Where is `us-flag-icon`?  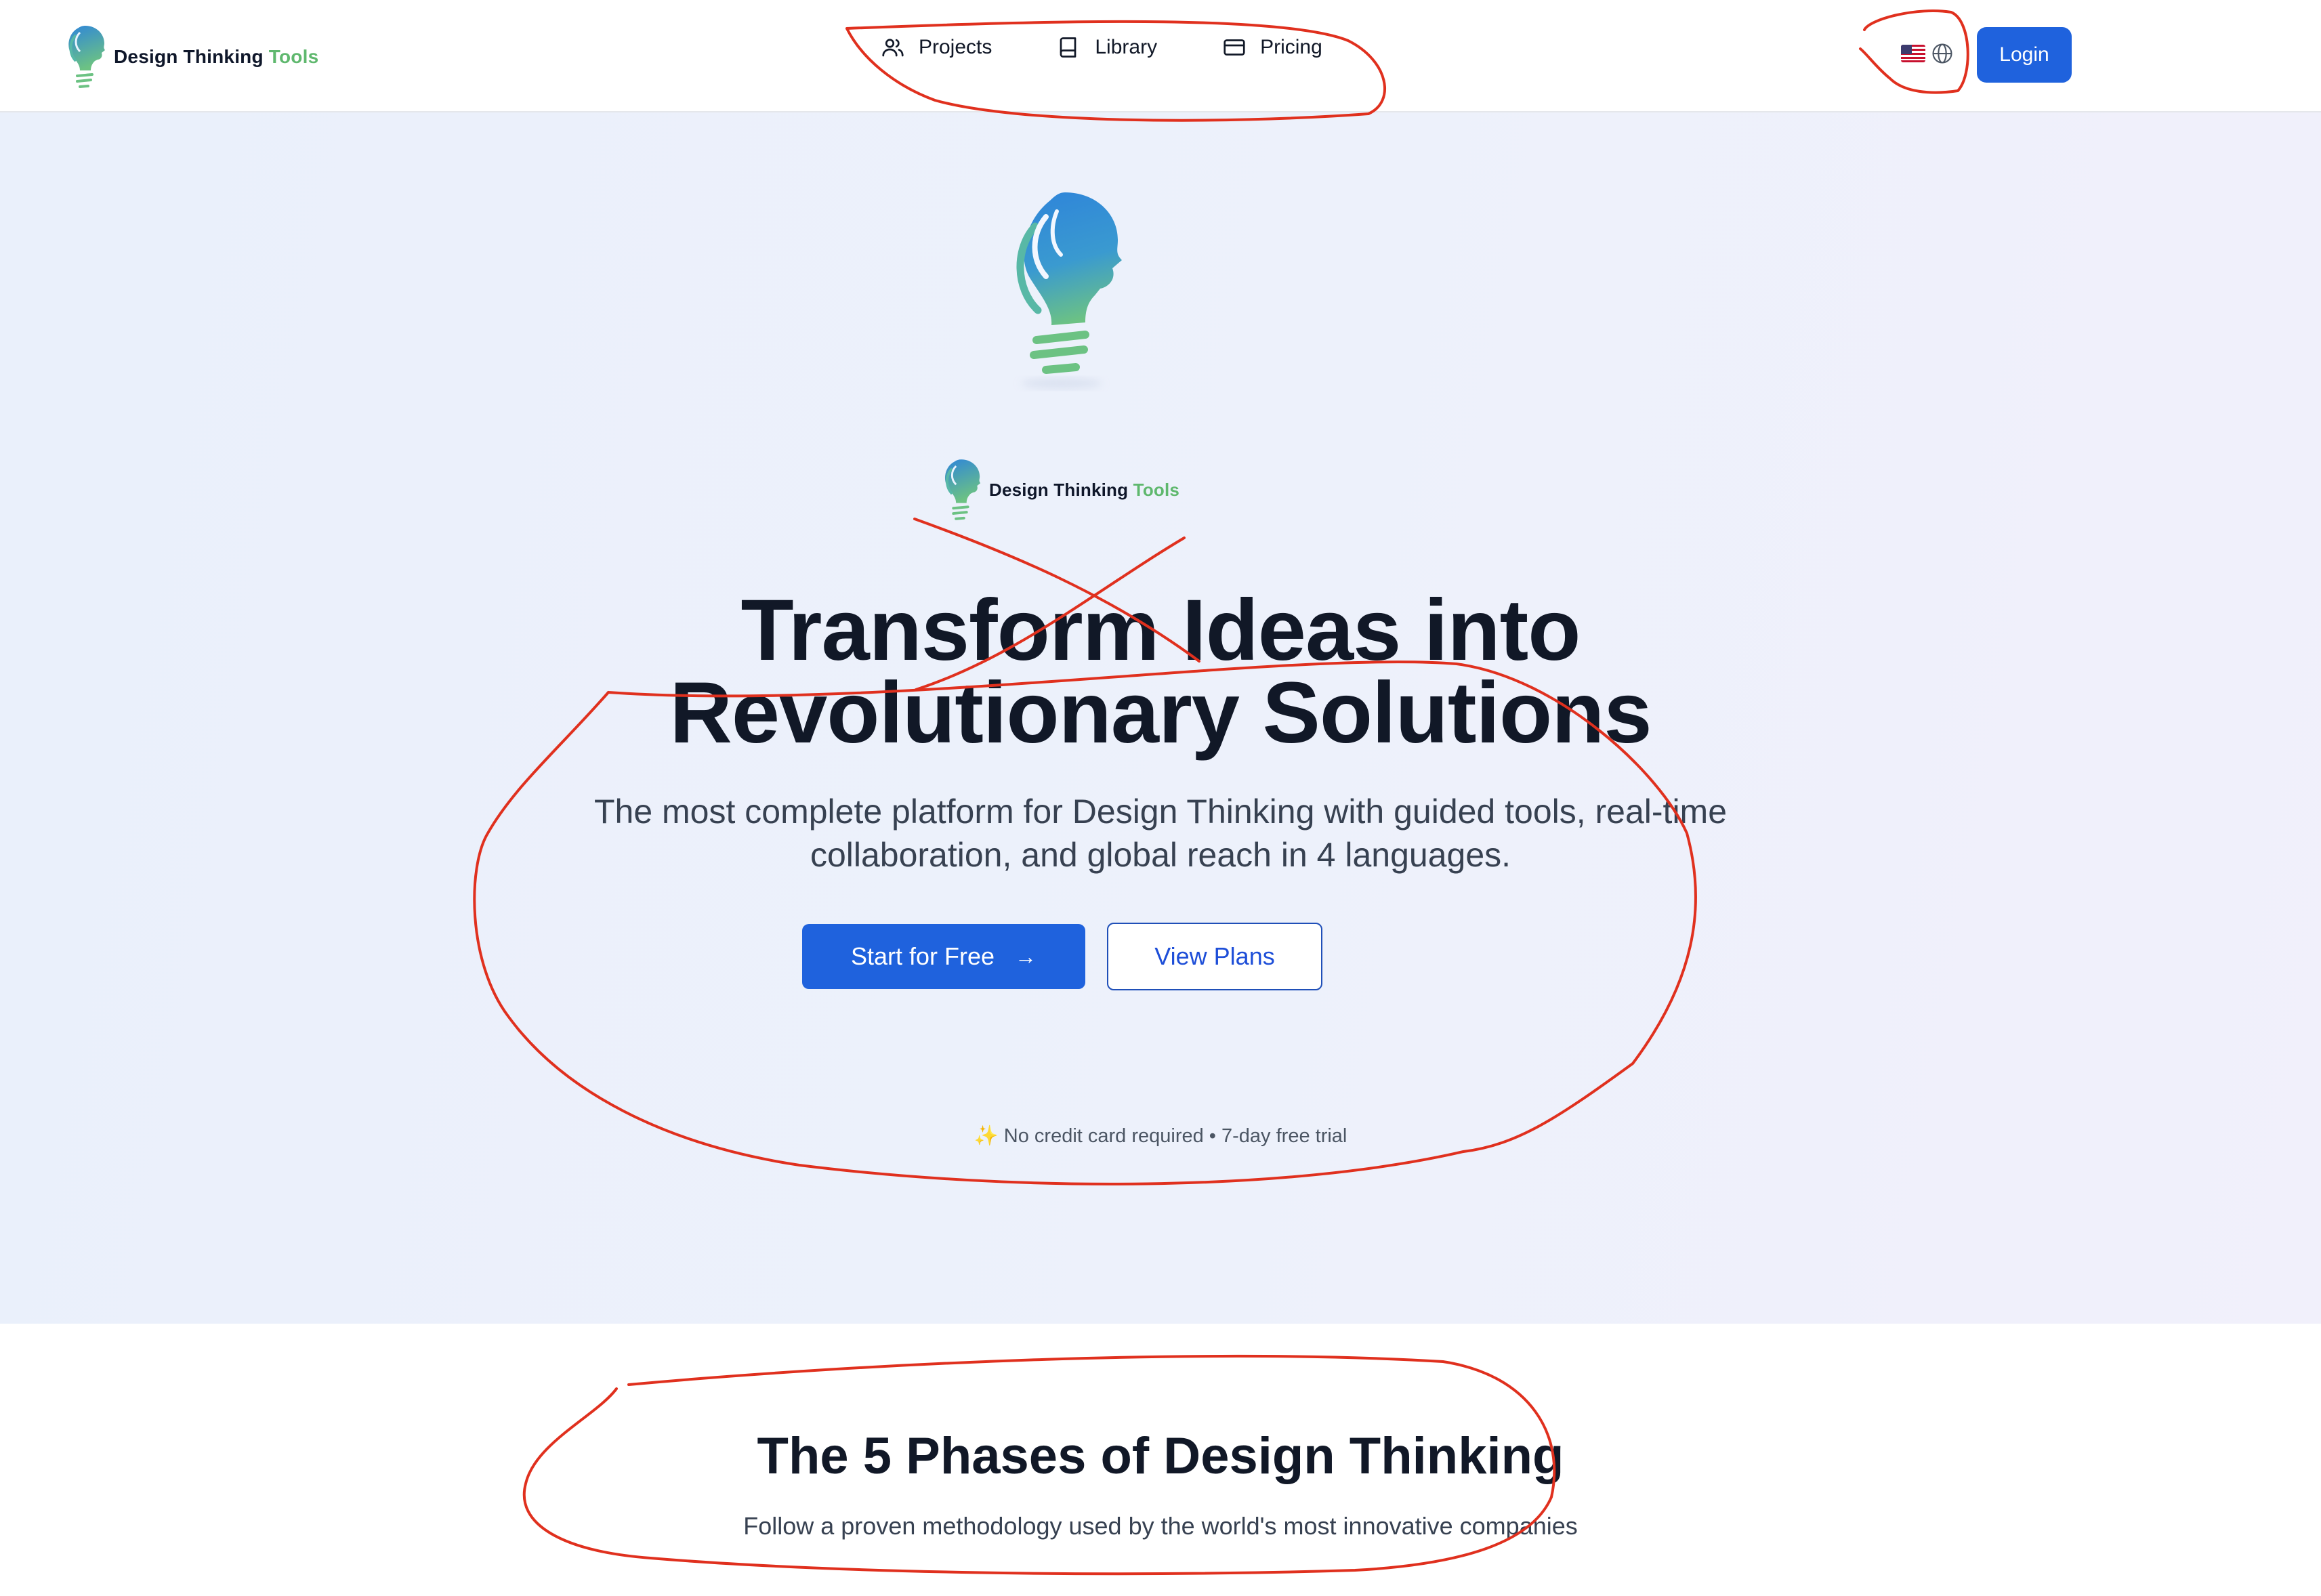
us-flag-icon is located at coordinates (1913, 53).